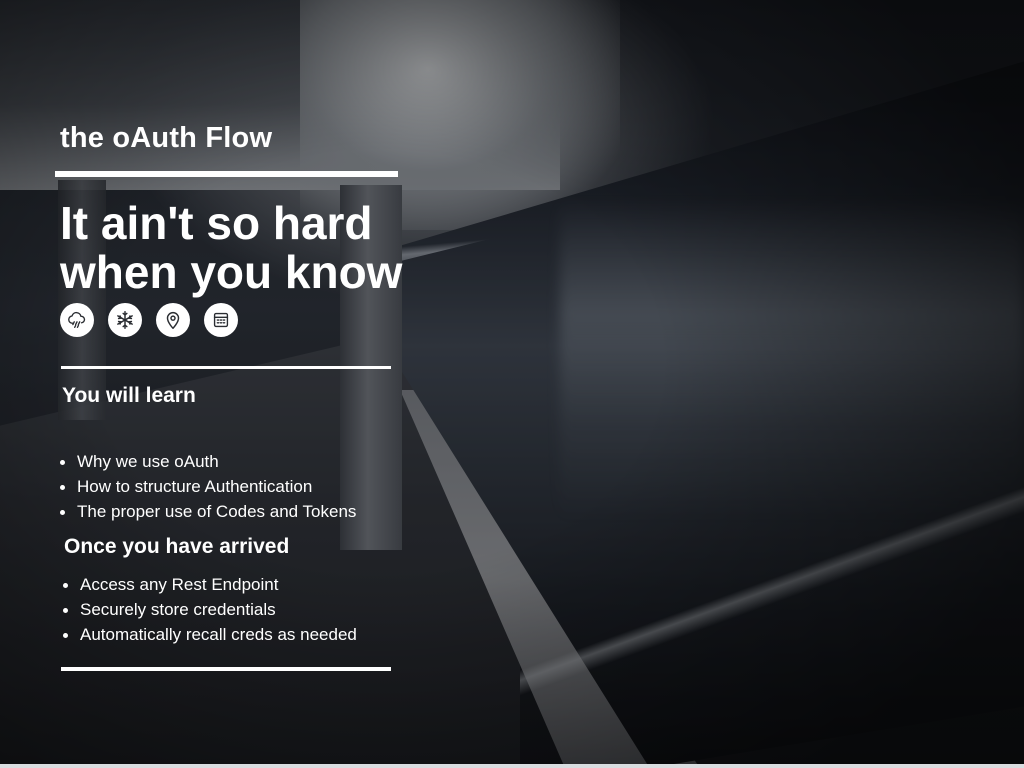  I want to click on list-item: Why we use oAuth, so click(208, 461).